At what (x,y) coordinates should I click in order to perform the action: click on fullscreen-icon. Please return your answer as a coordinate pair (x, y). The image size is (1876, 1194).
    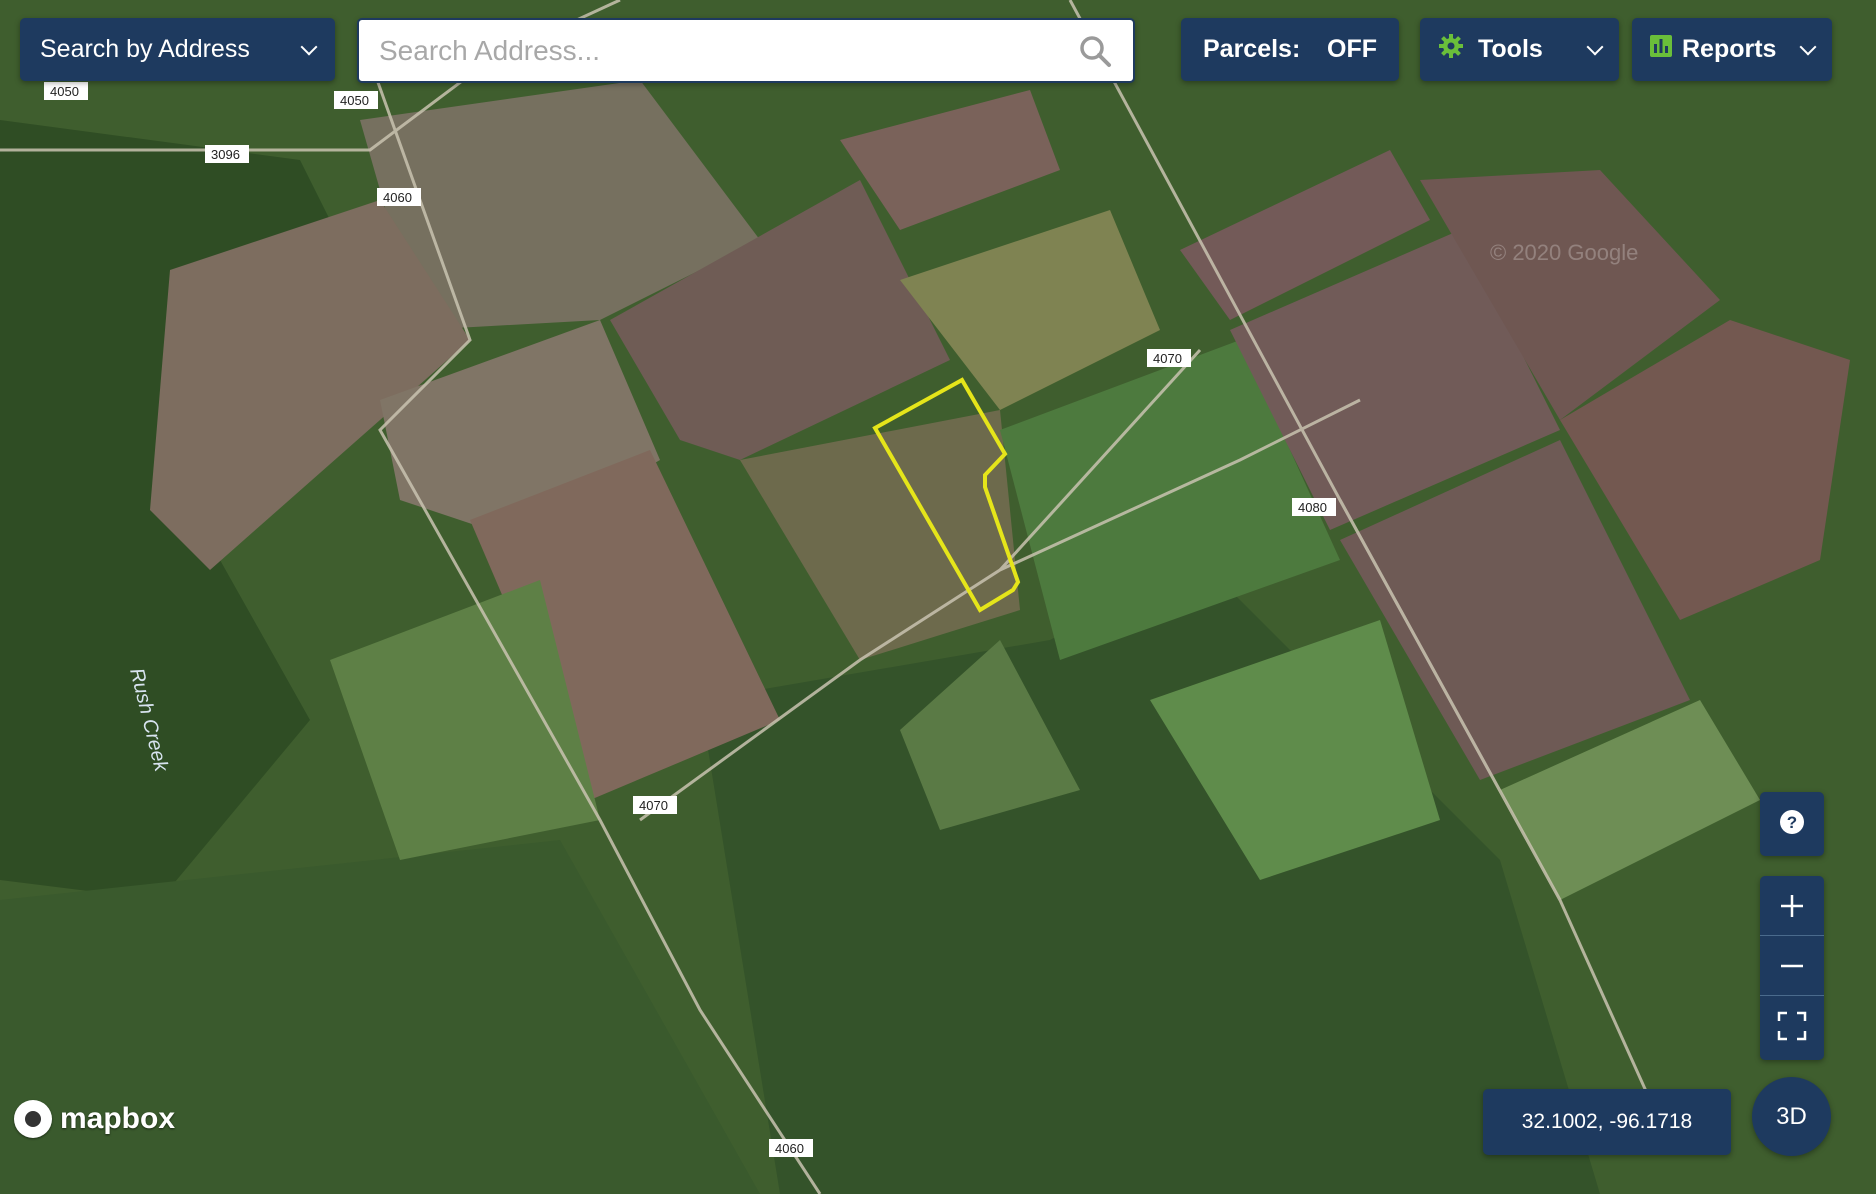
    Looking at the image, I should click on (1792, 1026).